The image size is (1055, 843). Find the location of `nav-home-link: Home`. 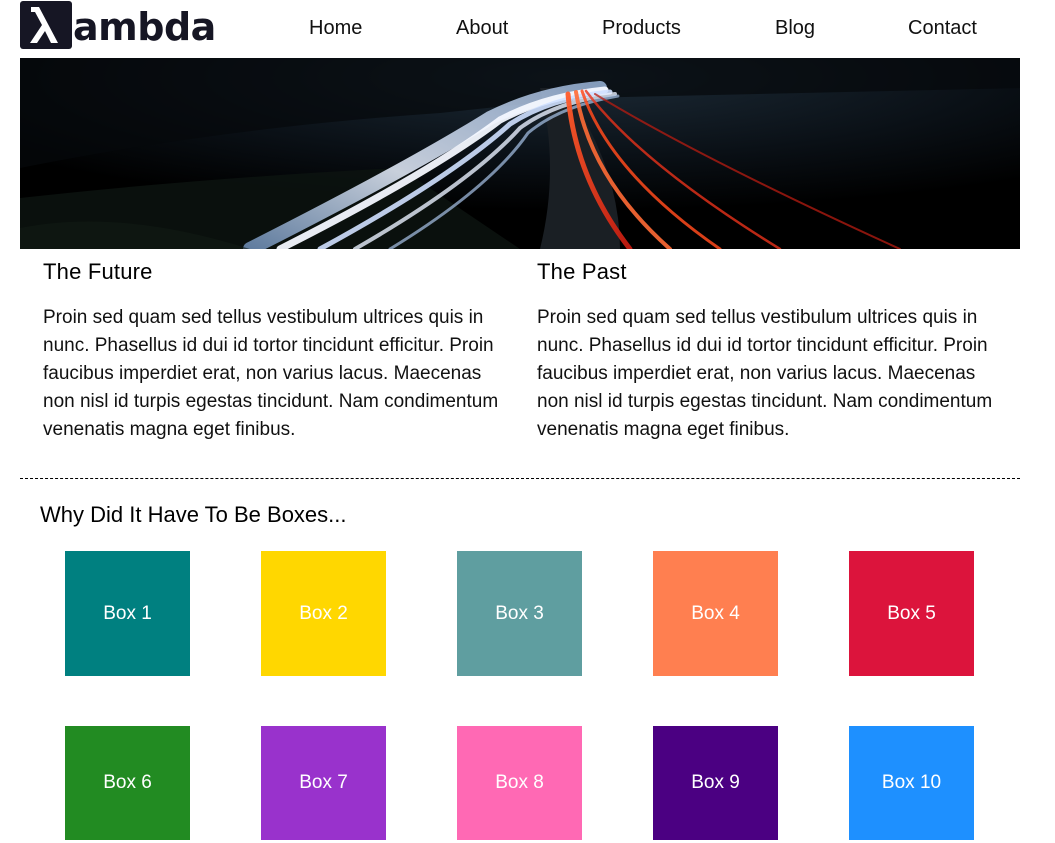

nav-home-link: Home is located at coordinates (335, 28).